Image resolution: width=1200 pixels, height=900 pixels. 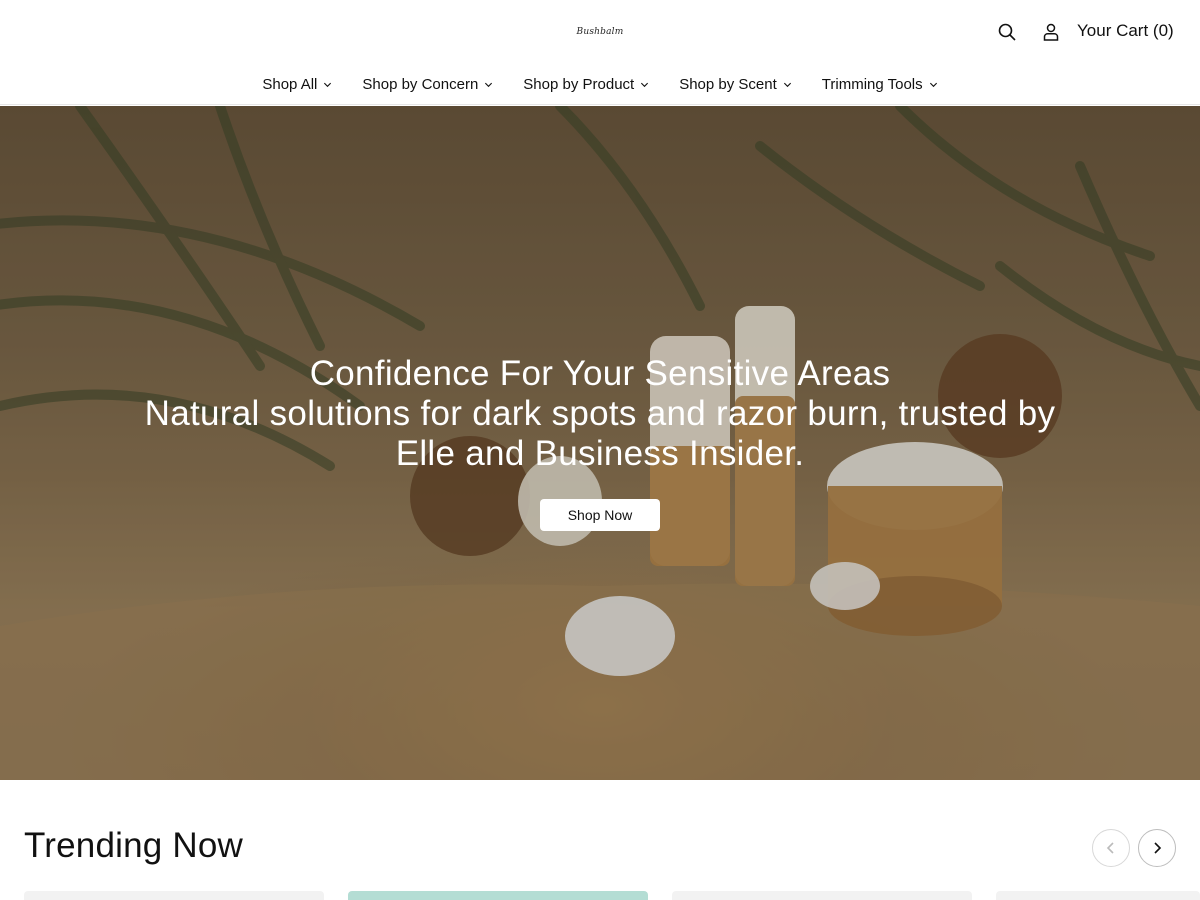 I want to click on nav-item-shop-all: Shop All, so click(x=297, y=84).